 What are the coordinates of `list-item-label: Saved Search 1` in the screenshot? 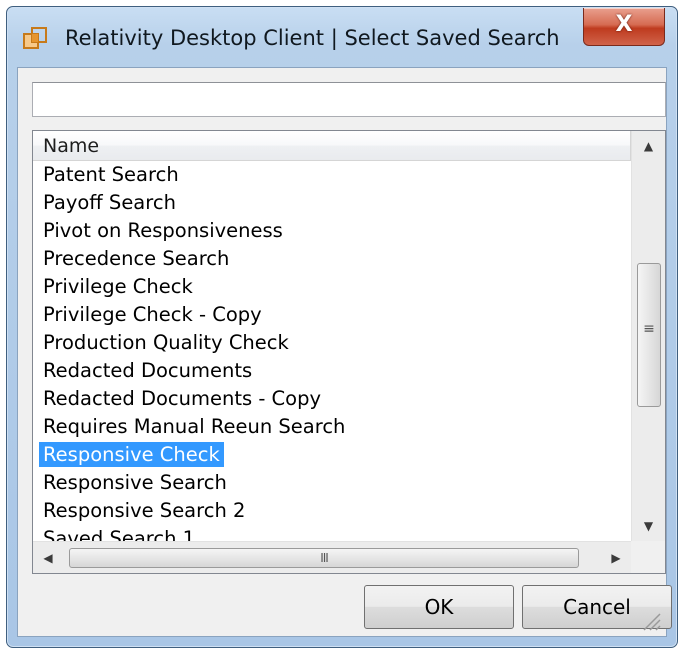 It's located at (119, 534).